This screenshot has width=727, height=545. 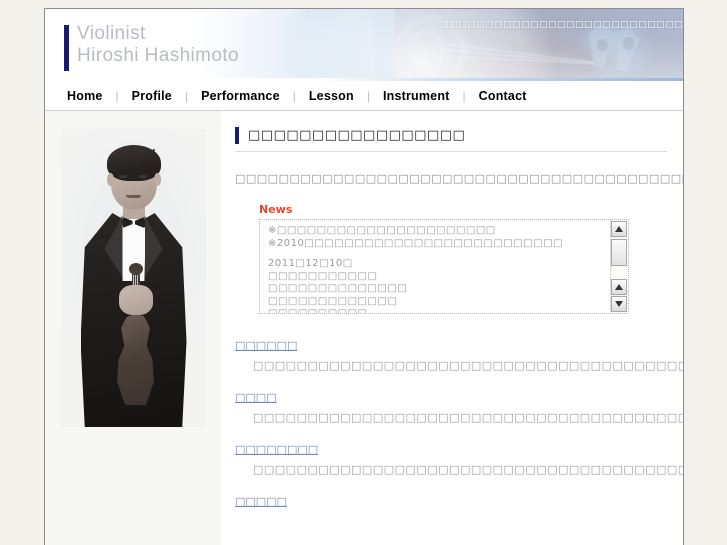 What do you see at coordinates (133, 163) in the screenshot?
I see `portrait-hair` at bounding box center [133, 163].